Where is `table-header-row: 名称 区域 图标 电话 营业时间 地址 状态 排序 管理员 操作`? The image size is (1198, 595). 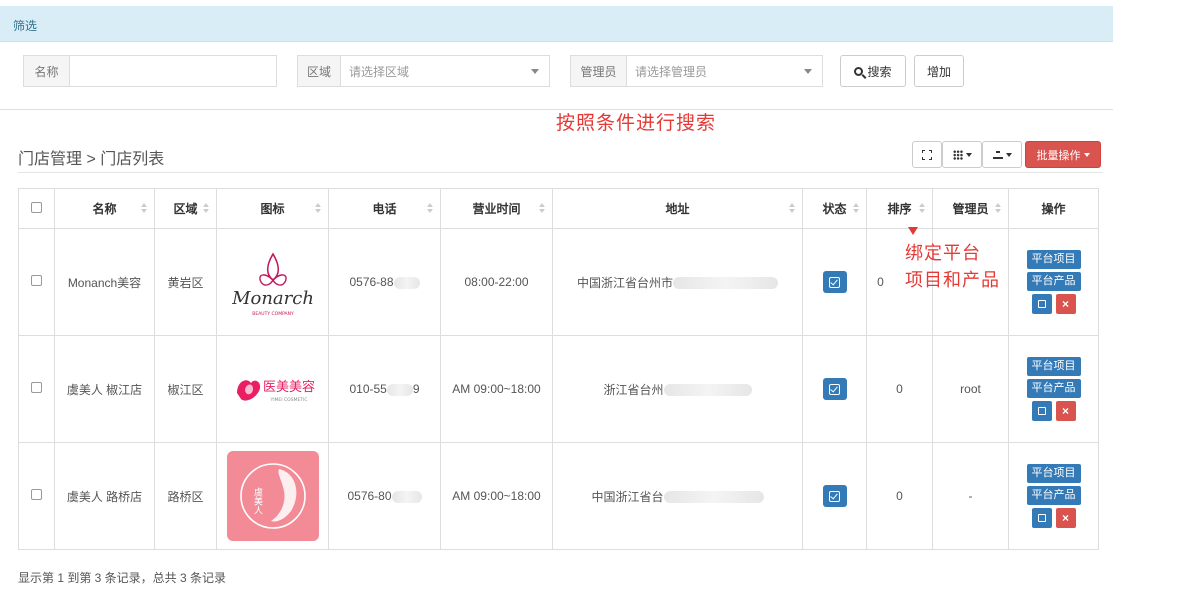
table-header-row: 名称 区域 图标 电话 营业时间 地址 状态 排序 管理员 操作 is located at coordinates (558, 208).